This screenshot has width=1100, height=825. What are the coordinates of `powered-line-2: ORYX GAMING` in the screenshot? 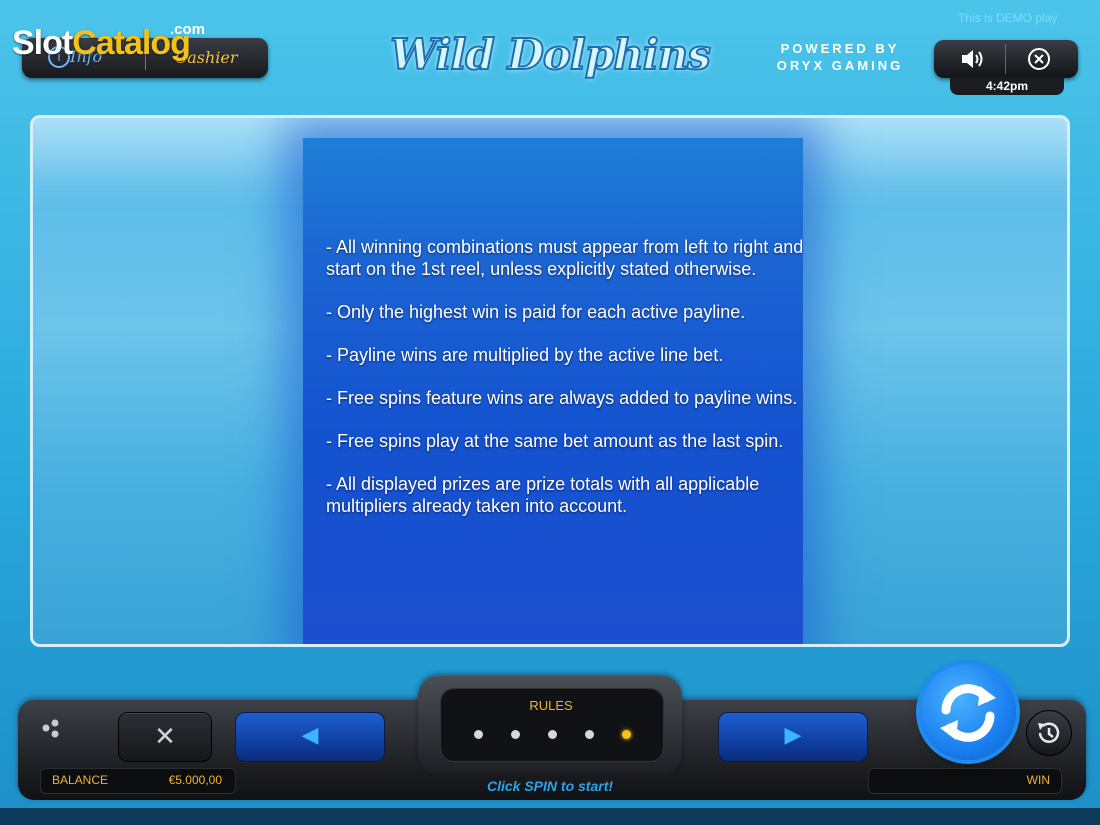 It's located at (840, 65).